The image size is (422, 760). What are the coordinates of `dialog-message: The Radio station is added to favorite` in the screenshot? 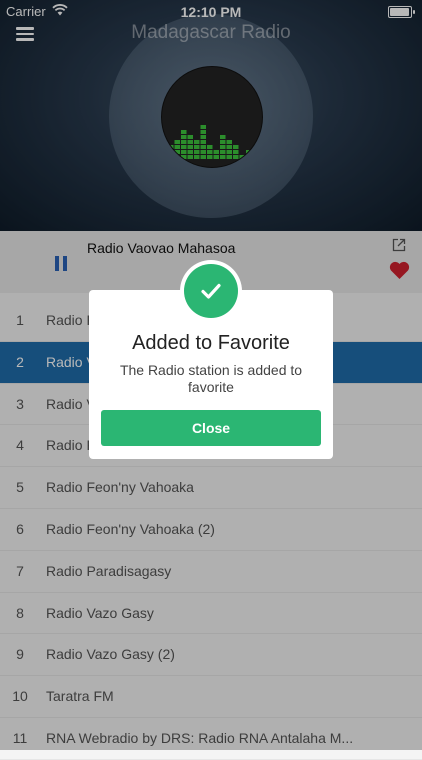 It's located at (211, 378).